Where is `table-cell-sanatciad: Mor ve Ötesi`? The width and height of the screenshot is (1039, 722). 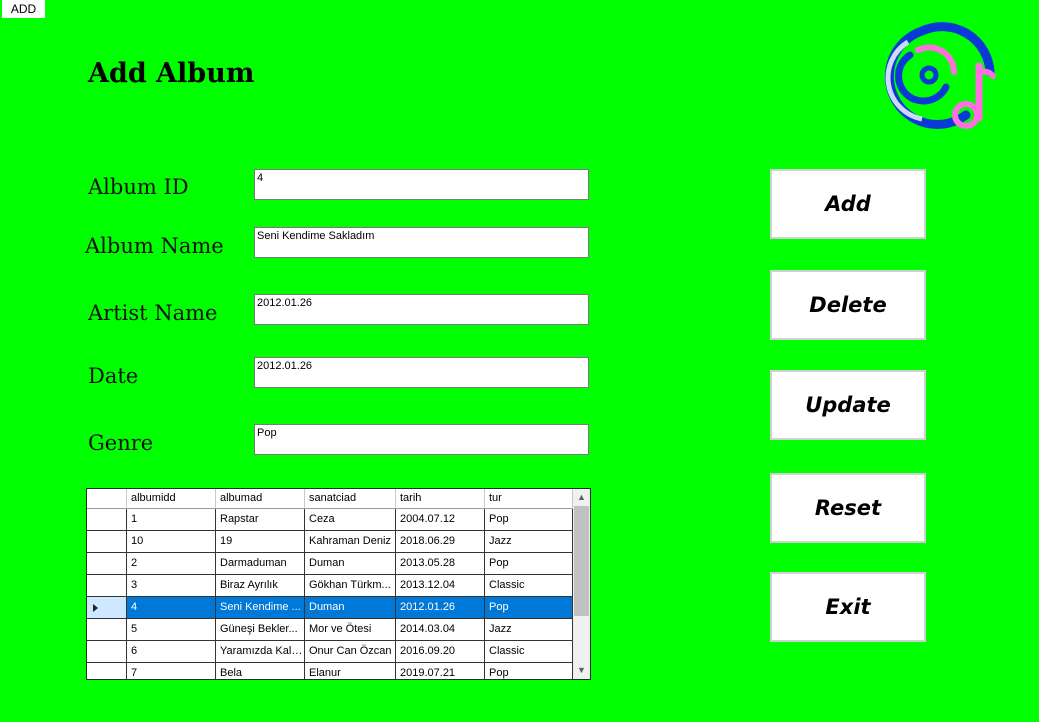
table-cell-sanatciad: Mor ve Ötesi is located at coordinates (350, 630).